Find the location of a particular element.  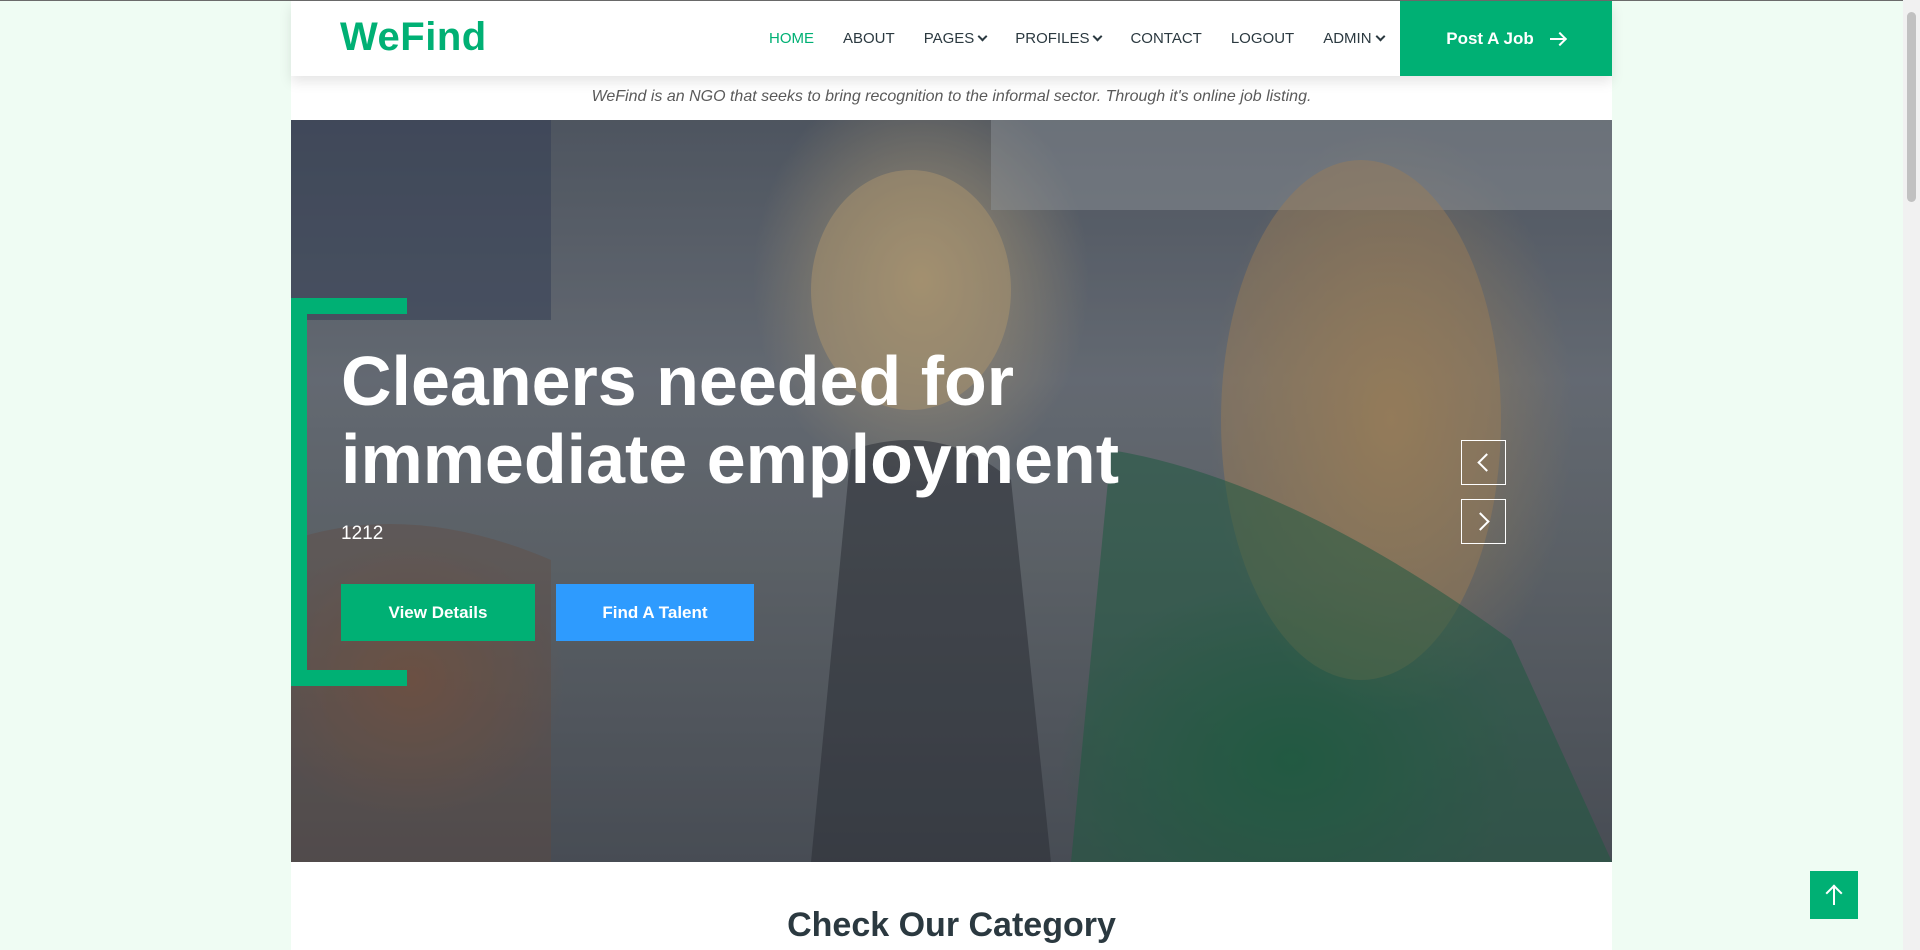

nav-item-home: HOME is located at coordinates (791, 38).